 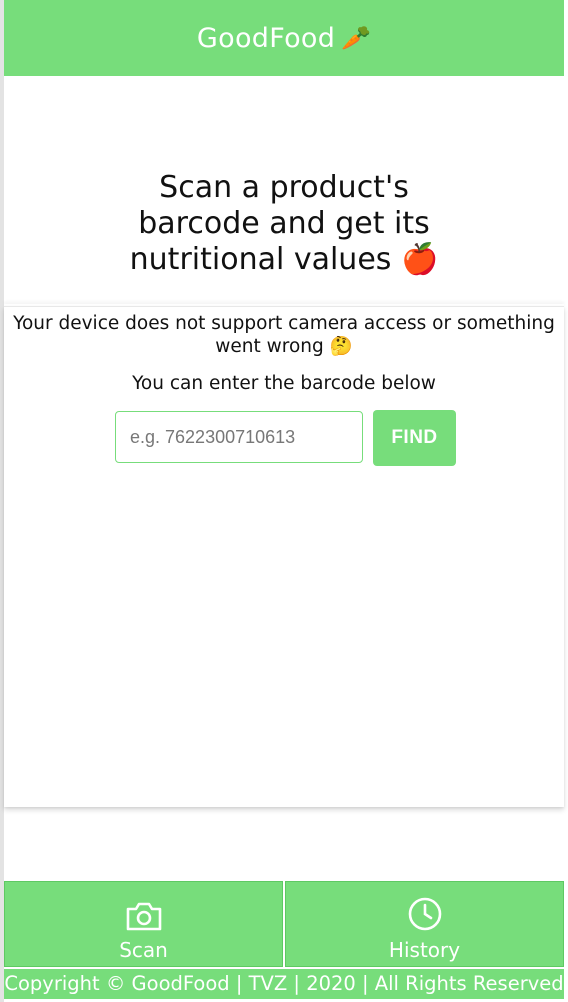 I want to click on carrot-icon: 🥕, so click(x=356, y=38).